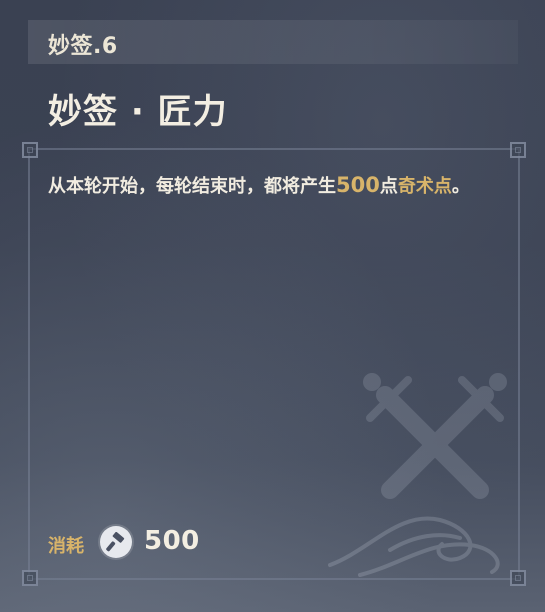 The height and width of the screenshot is (612, 545). What do you see at coordinates (192, 186) in the screenshot?
I see `description-part1: 从本轮开始，每轮结束时，都将产生` at bounding box center [192, 186].